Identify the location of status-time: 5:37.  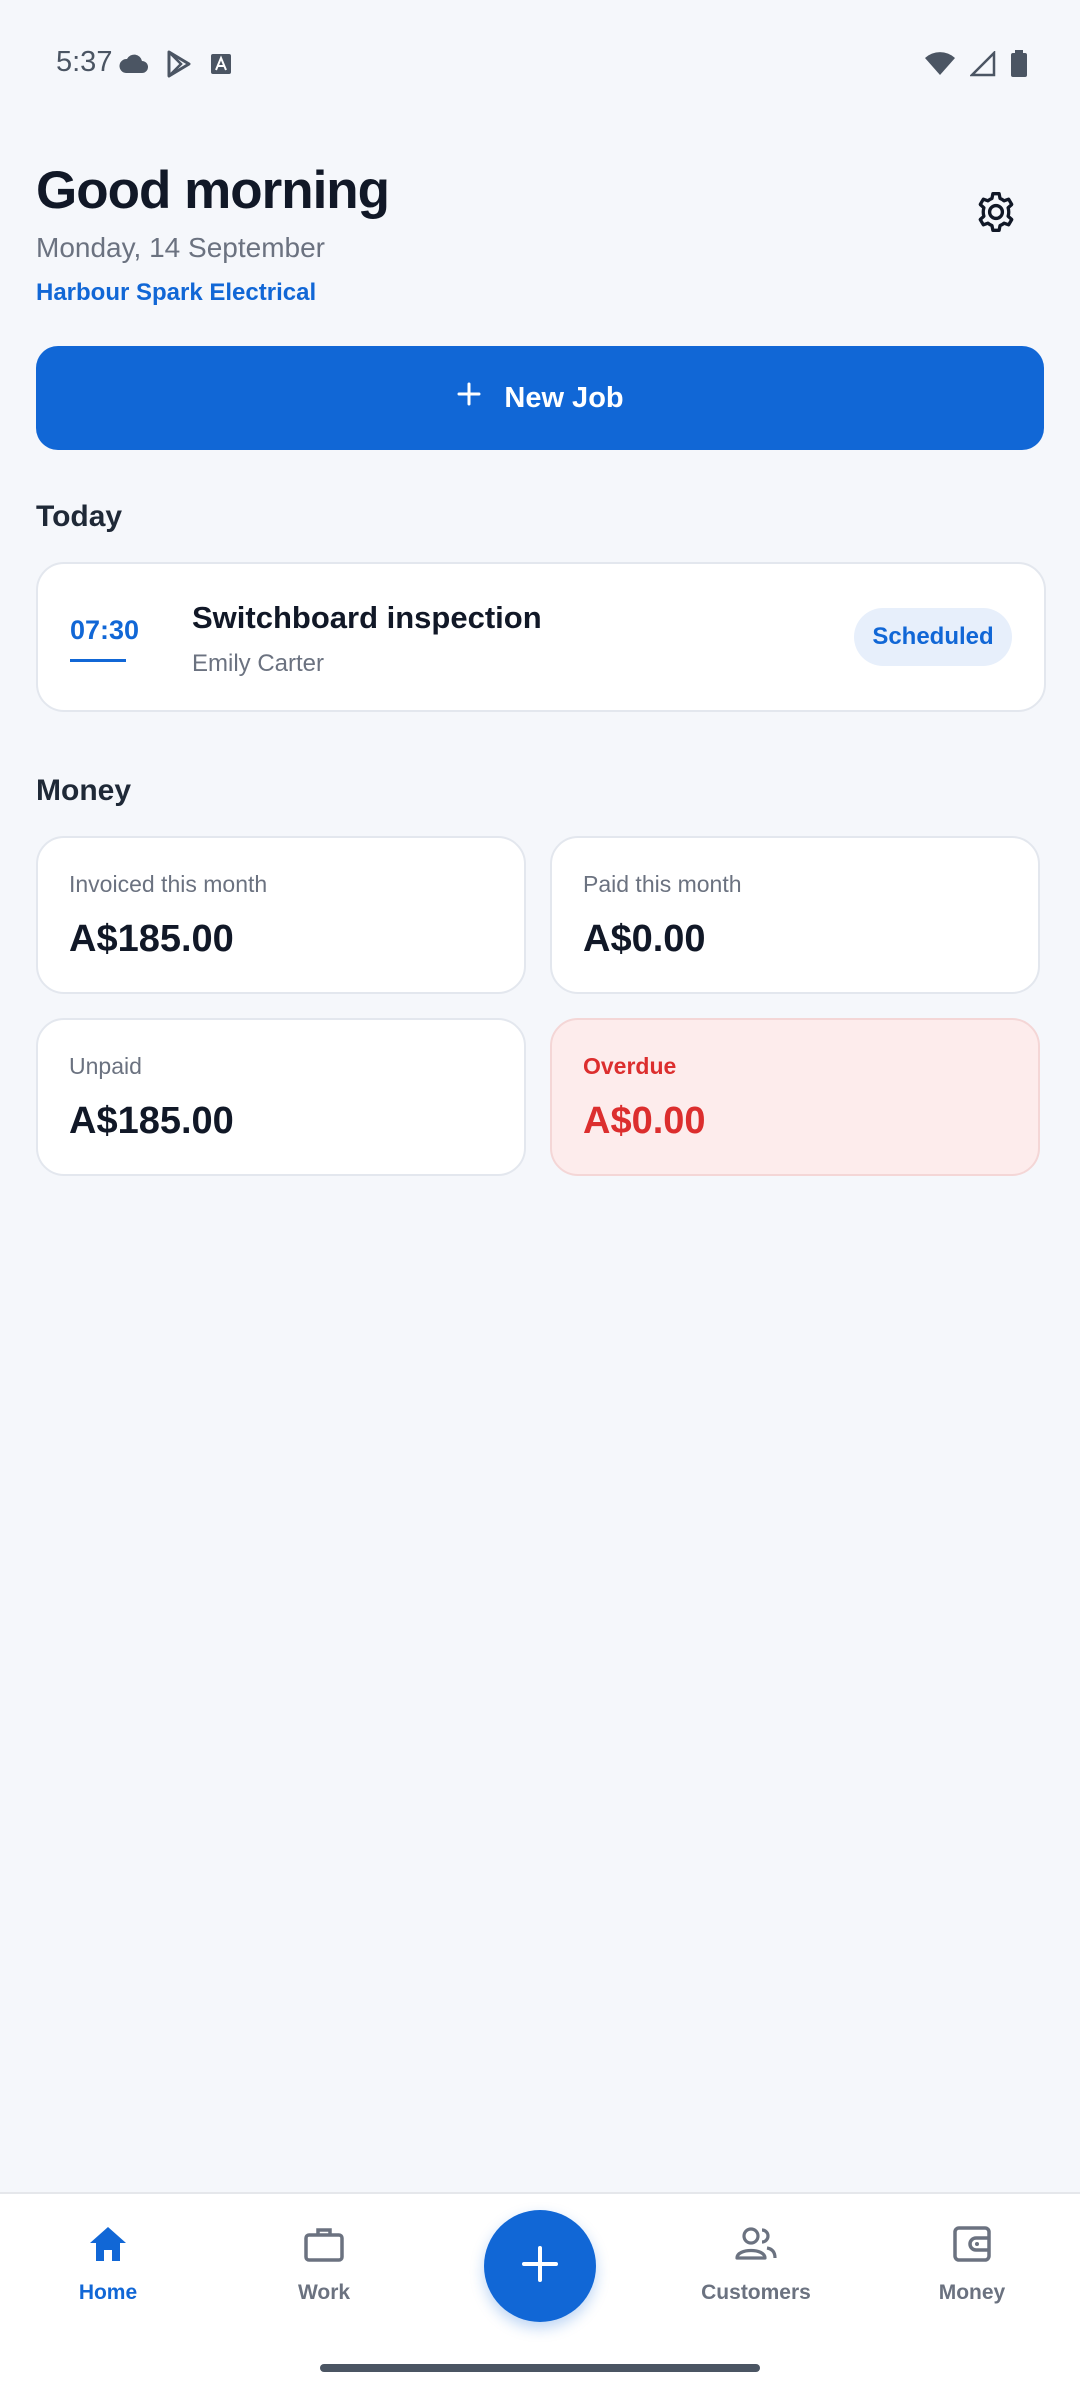
(84, 62).